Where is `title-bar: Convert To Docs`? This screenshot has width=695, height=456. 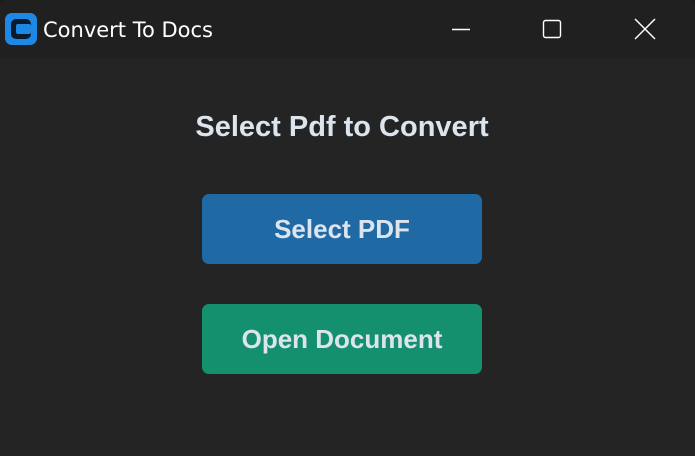 title-bar: Convert To Docs is located at coordinates (347, 29).